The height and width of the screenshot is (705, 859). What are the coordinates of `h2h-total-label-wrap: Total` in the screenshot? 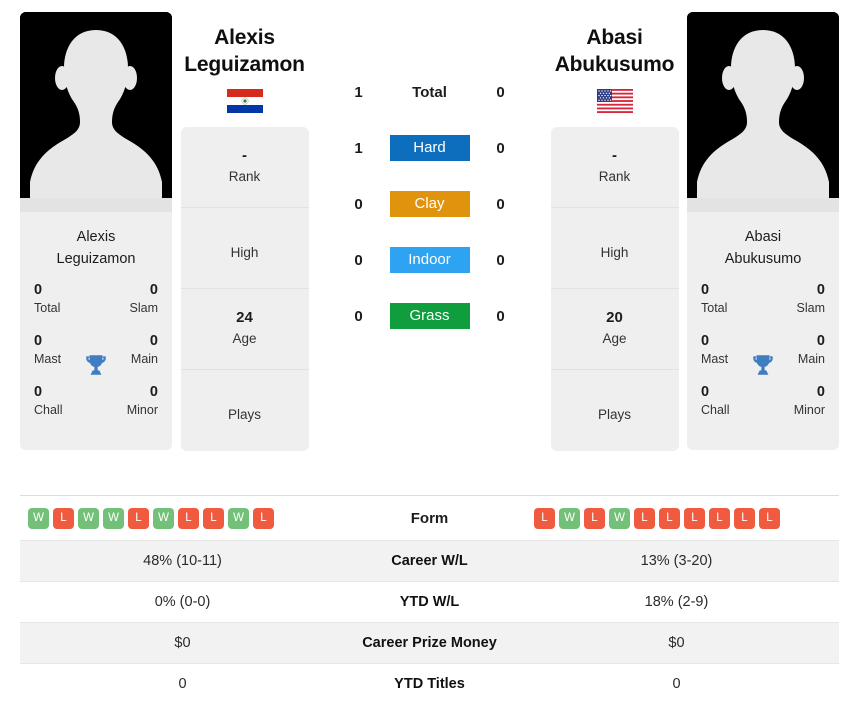 It's located at (430, 92).